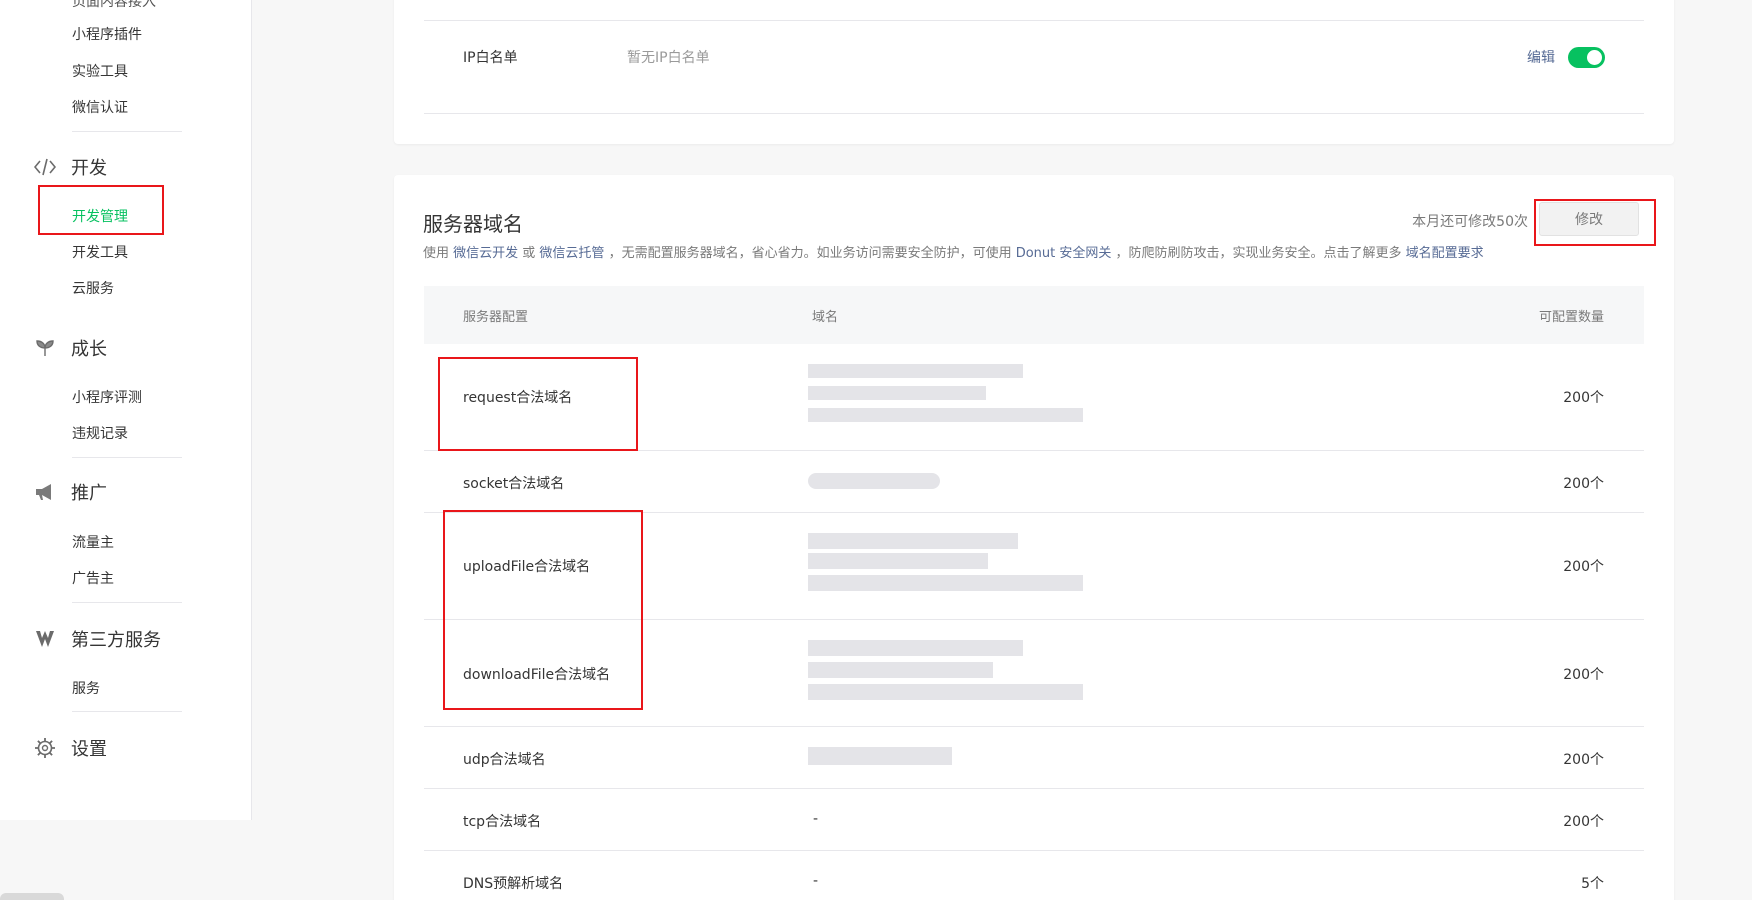  I want to click on gear-icon, so click(45, 748).